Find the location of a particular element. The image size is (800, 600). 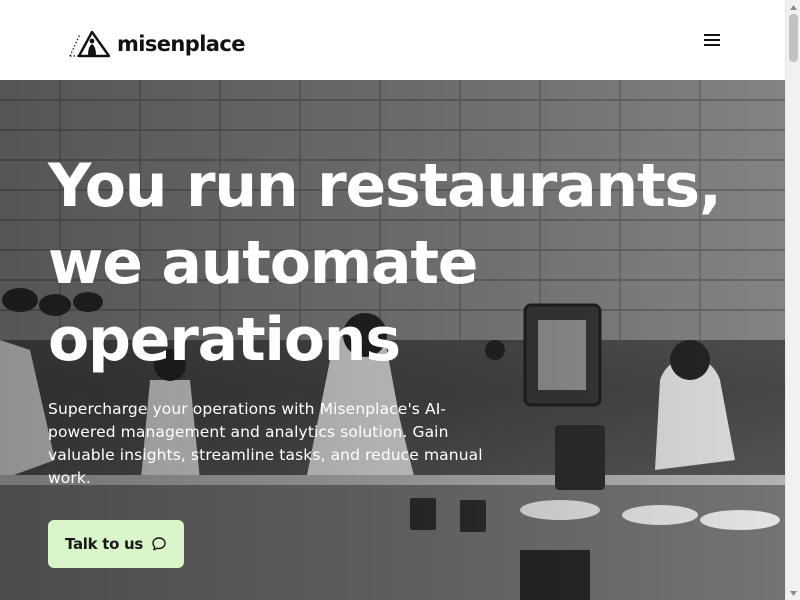

hero-title-line: we automate is located at coordinates (263, 263).